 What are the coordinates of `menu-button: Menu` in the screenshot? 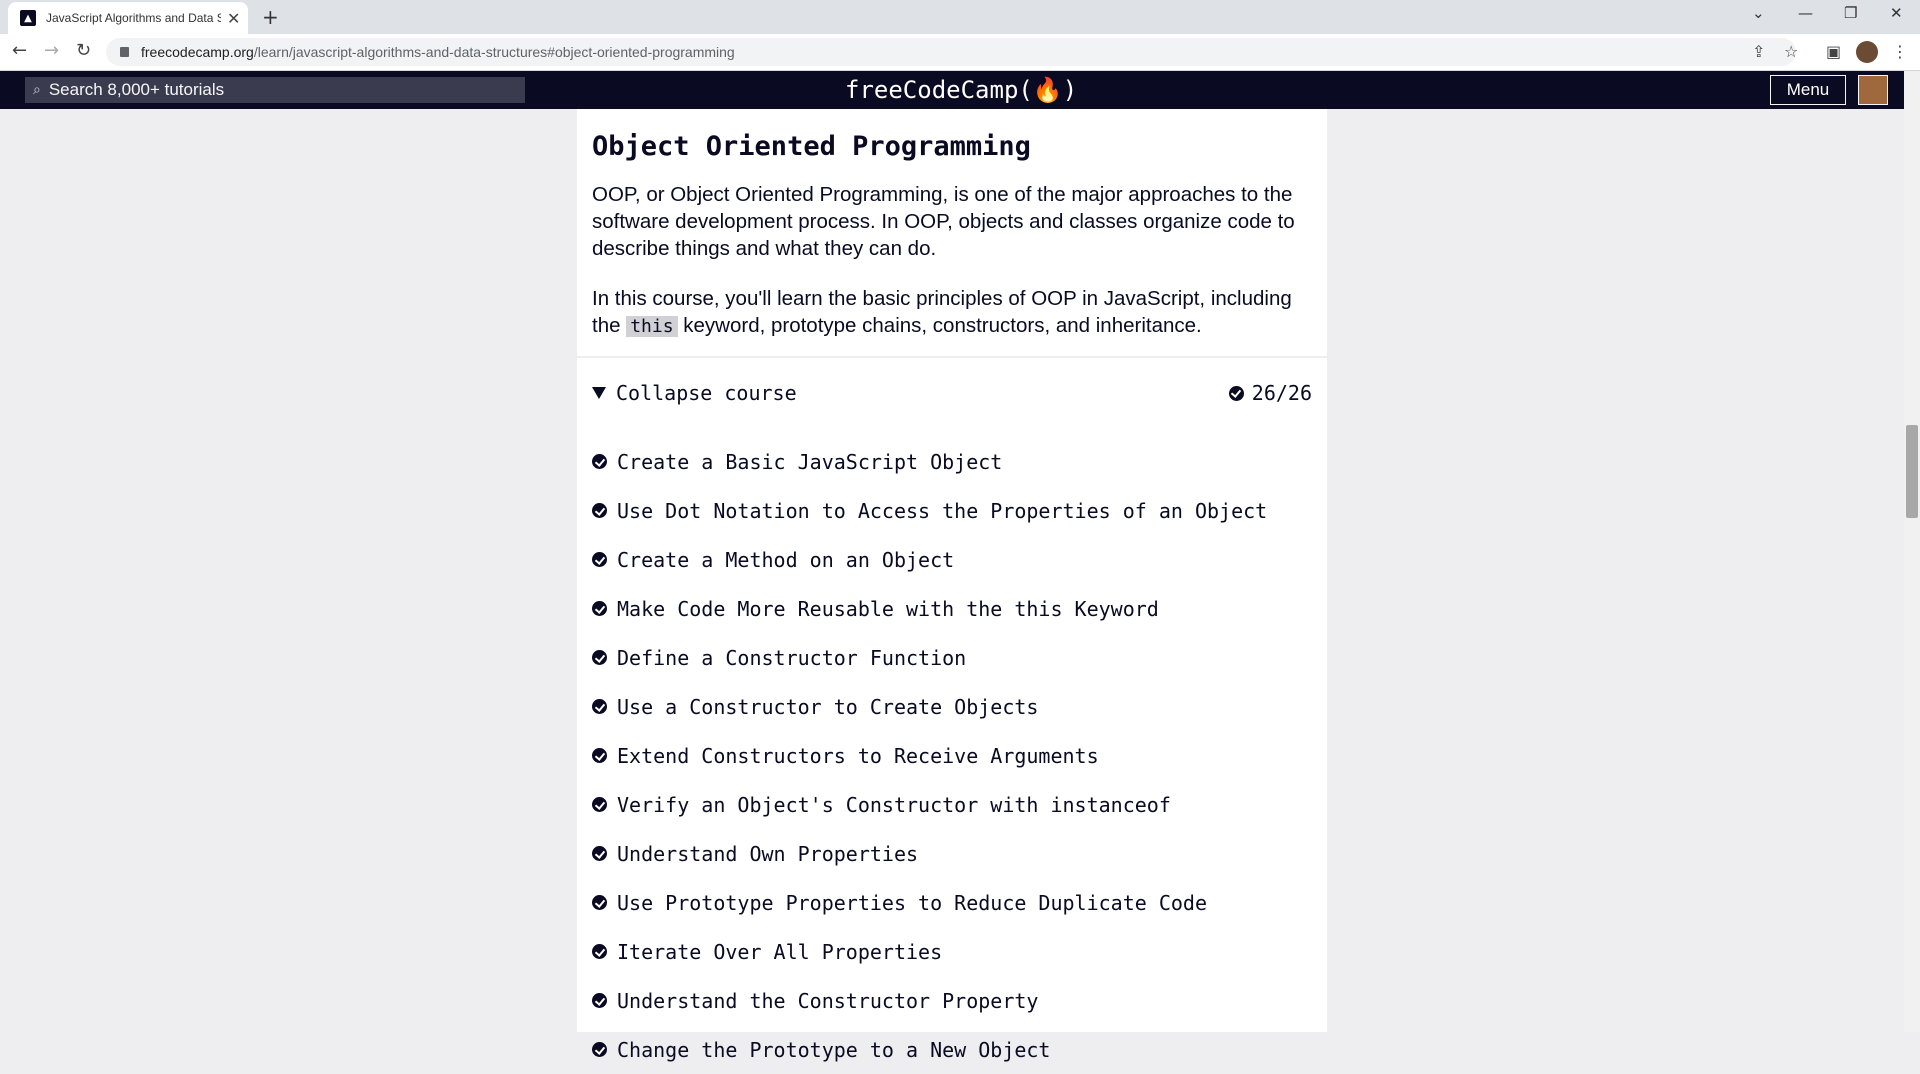 It's located at (1808, 90).